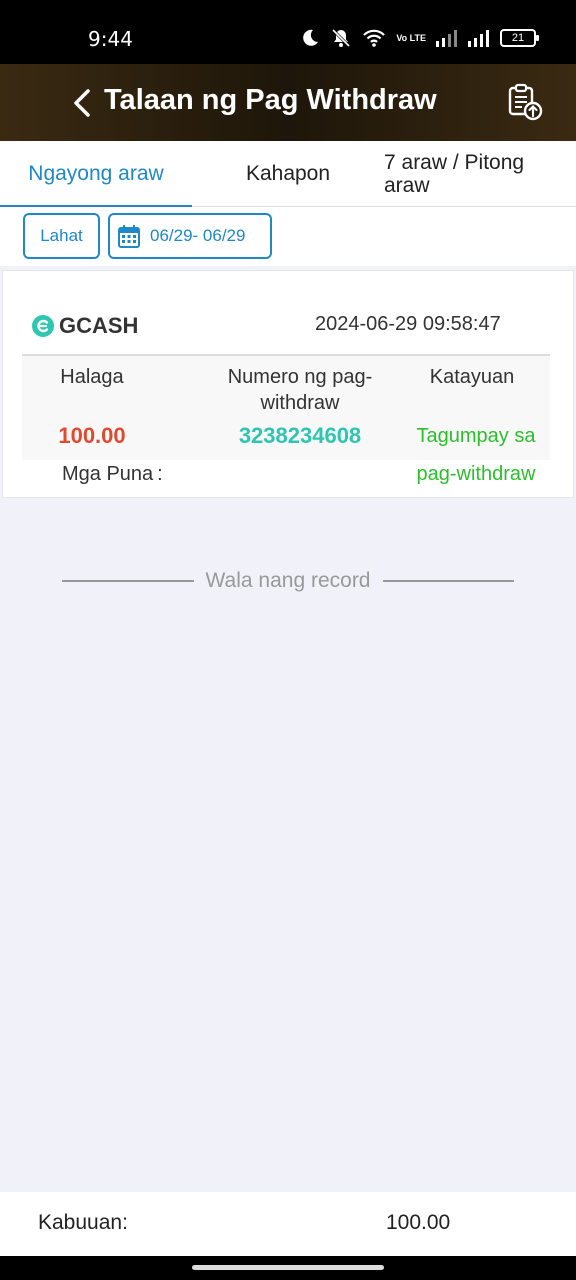 The image size is (576, 1280). I want to click on no-more-records: Wala nang record, so click(288, 581).